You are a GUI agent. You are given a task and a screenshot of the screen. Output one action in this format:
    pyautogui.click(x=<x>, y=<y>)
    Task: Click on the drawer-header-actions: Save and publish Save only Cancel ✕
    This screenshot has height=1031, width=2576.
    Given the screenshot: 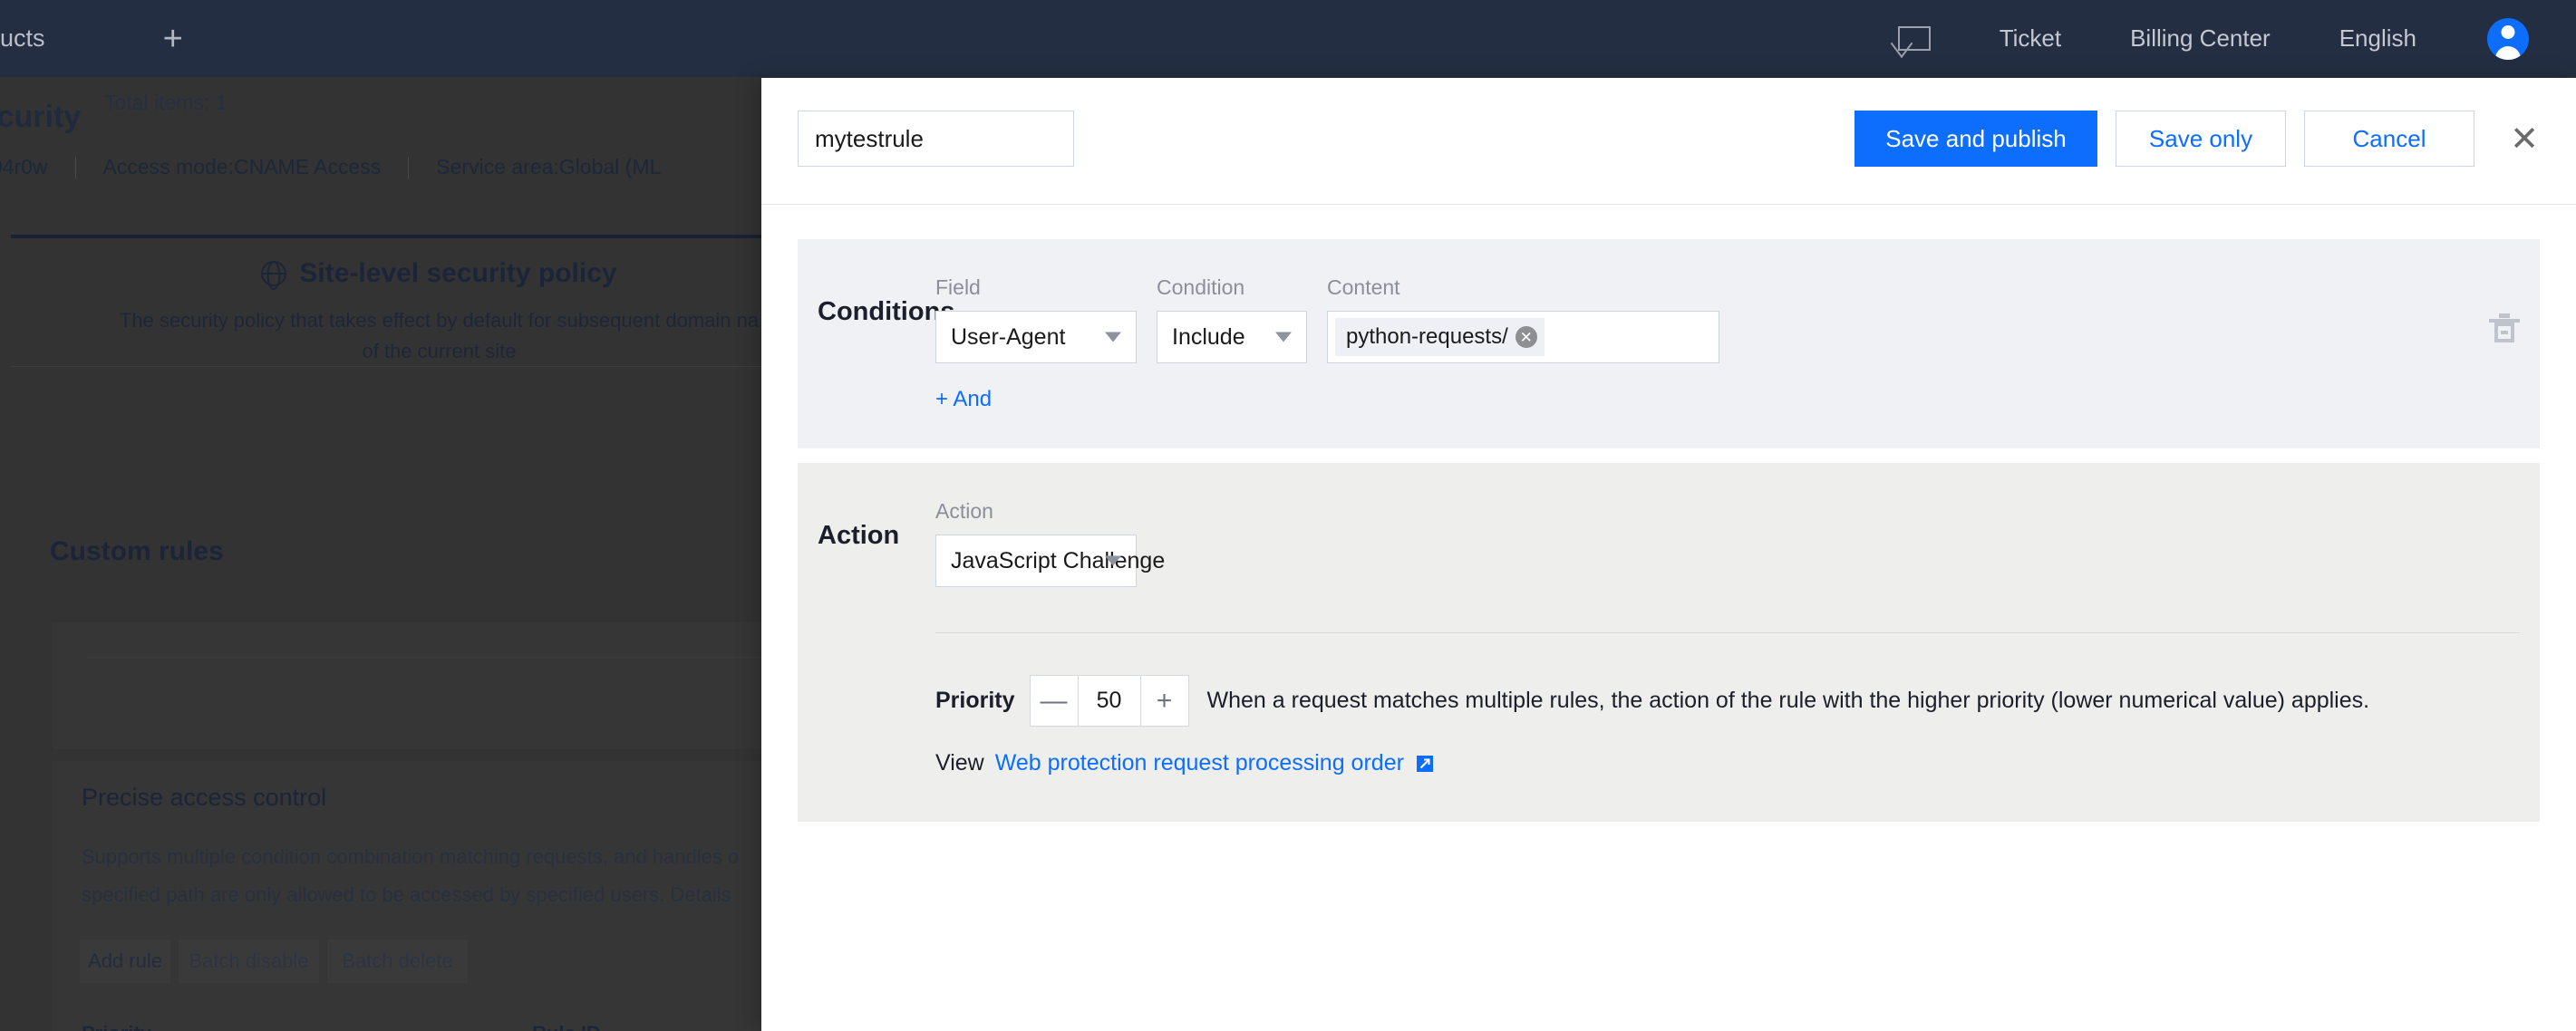 What is the action you would take?
    pyautogui.click(x=2199, y=139)
    